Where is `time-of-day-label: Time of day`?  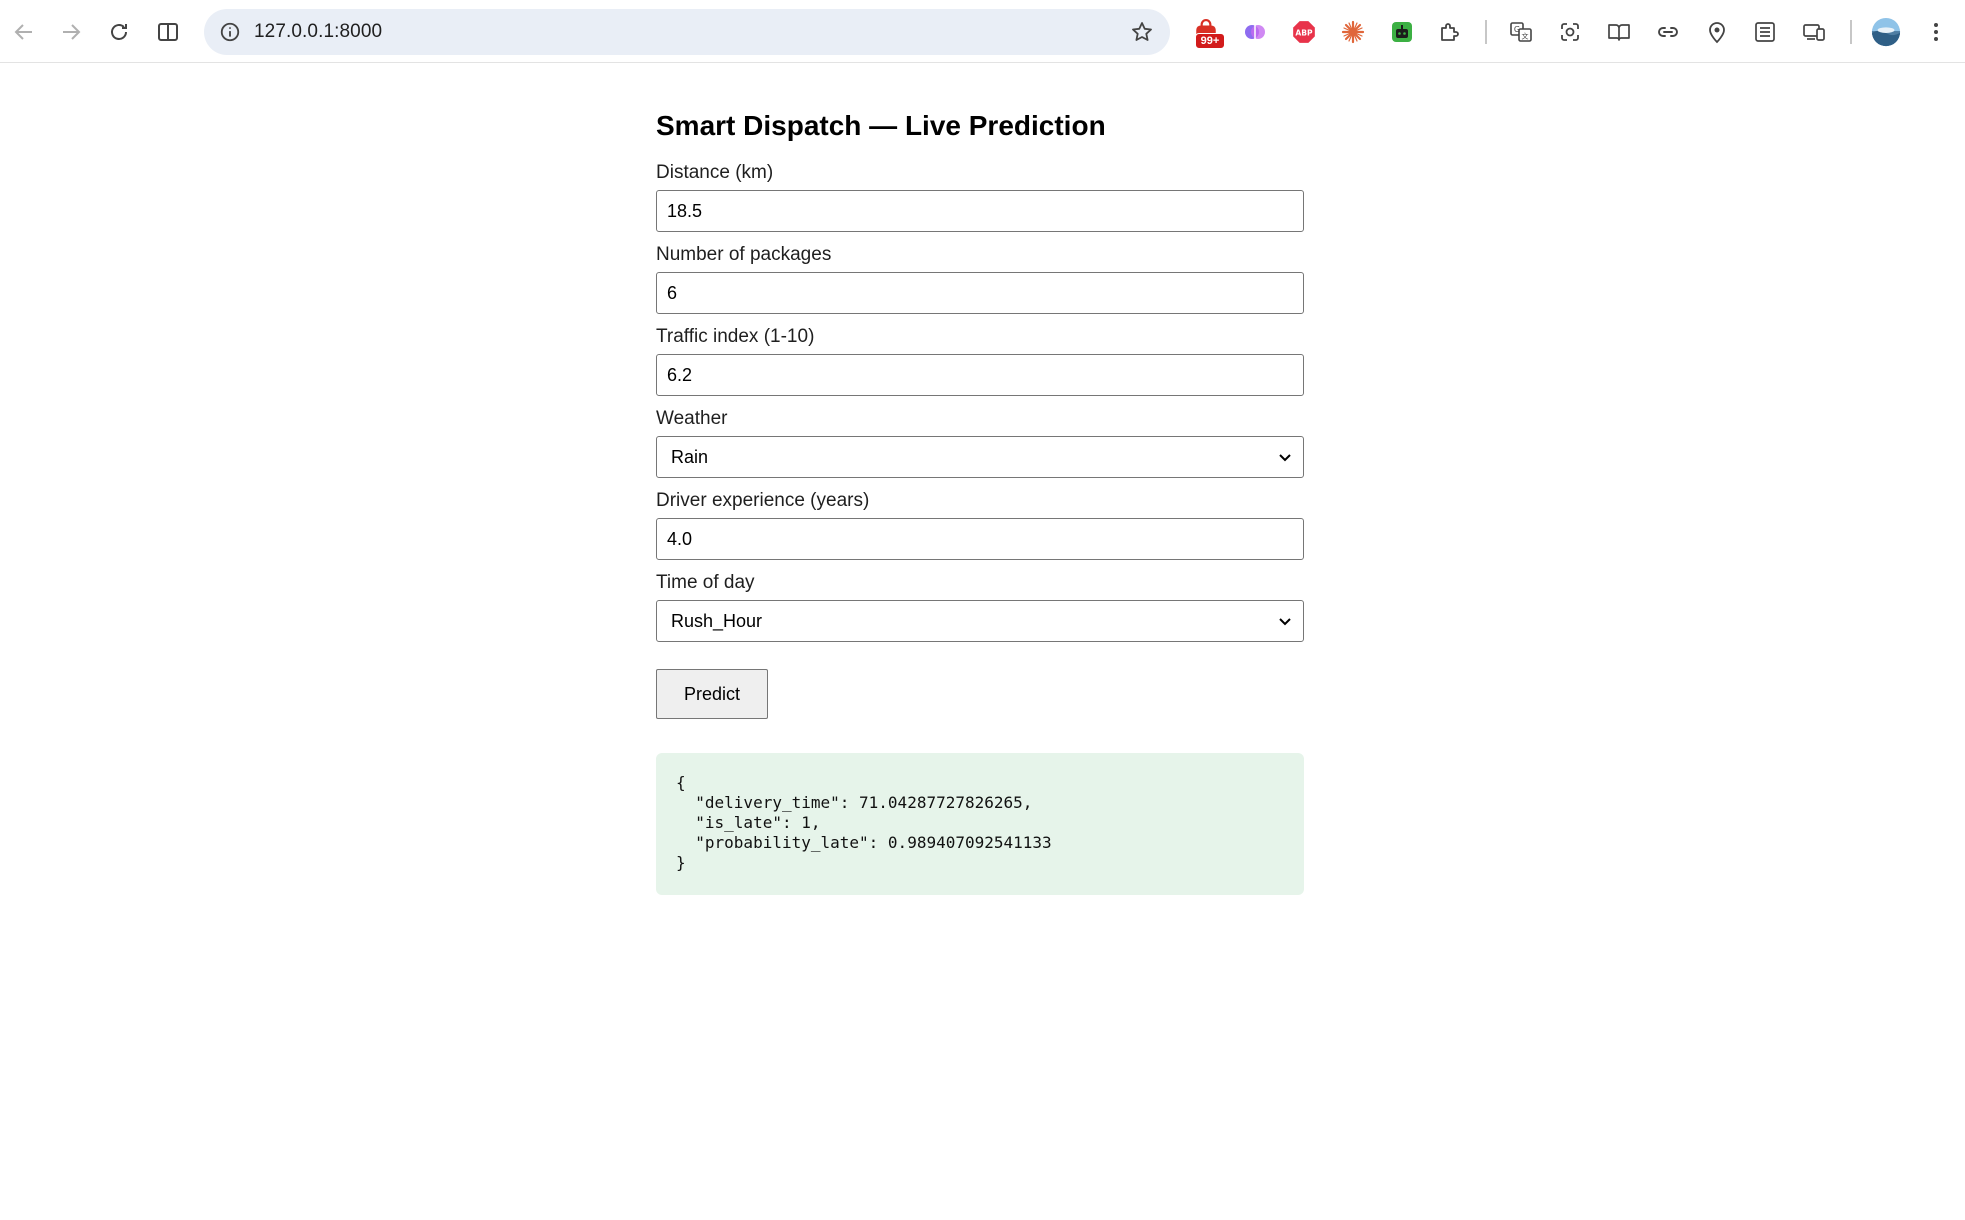 time-of-day-label: Time of day is located at coordinates (705, 582).